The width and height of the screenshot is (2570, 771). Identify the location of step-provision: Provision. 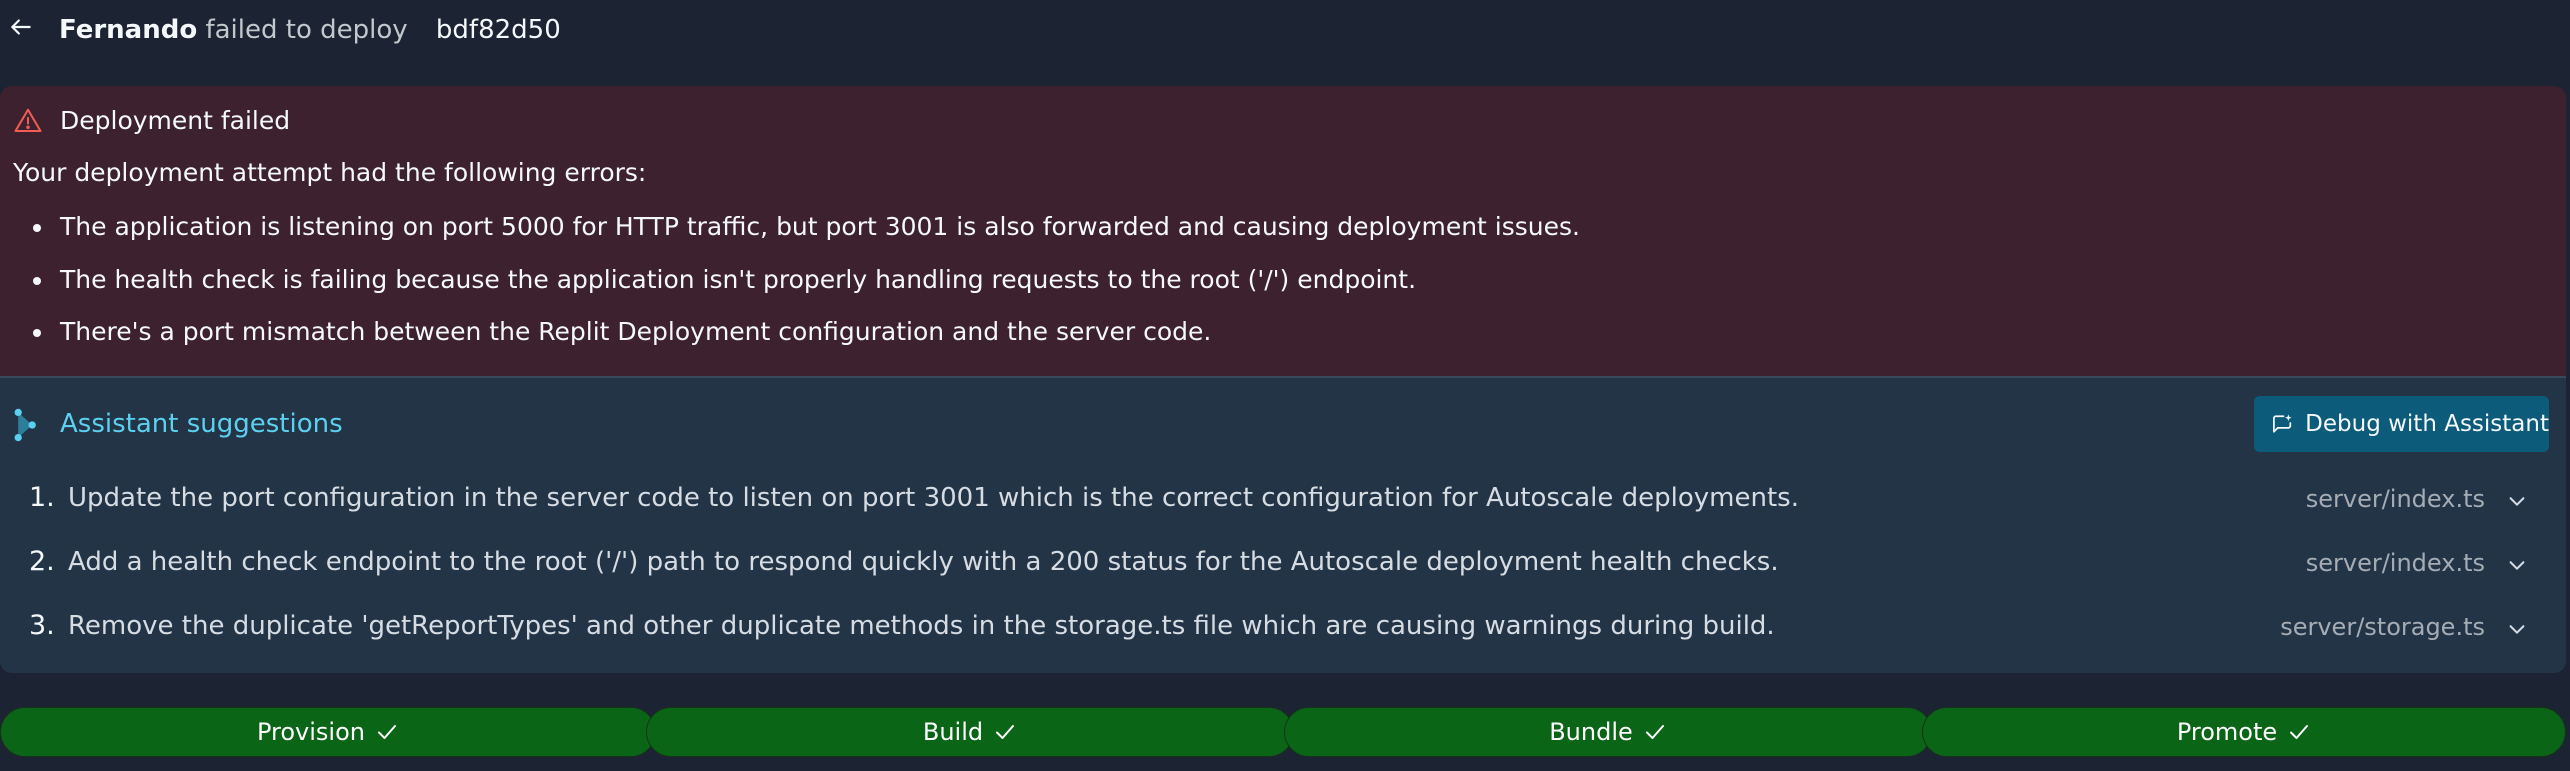
(328, 732).